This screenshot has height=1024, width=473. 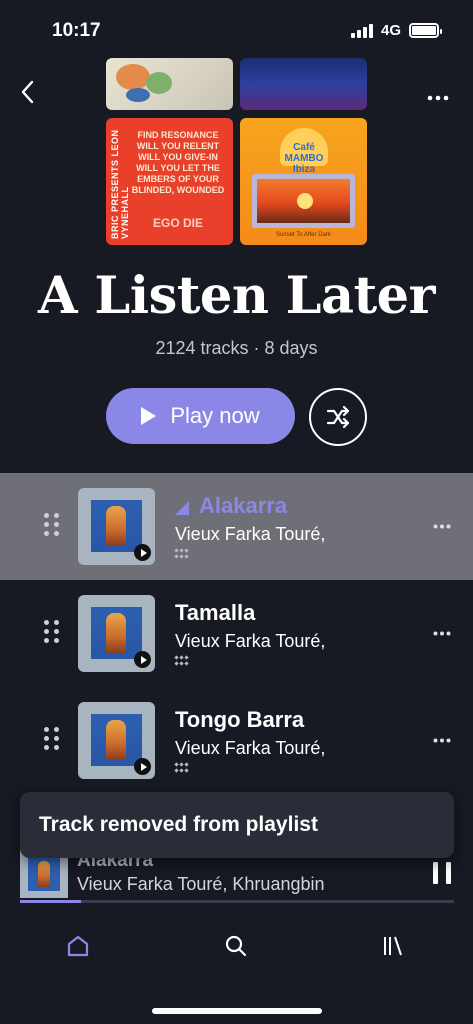 I want to click on playback-progress-fill, so click(x=50, y=901).